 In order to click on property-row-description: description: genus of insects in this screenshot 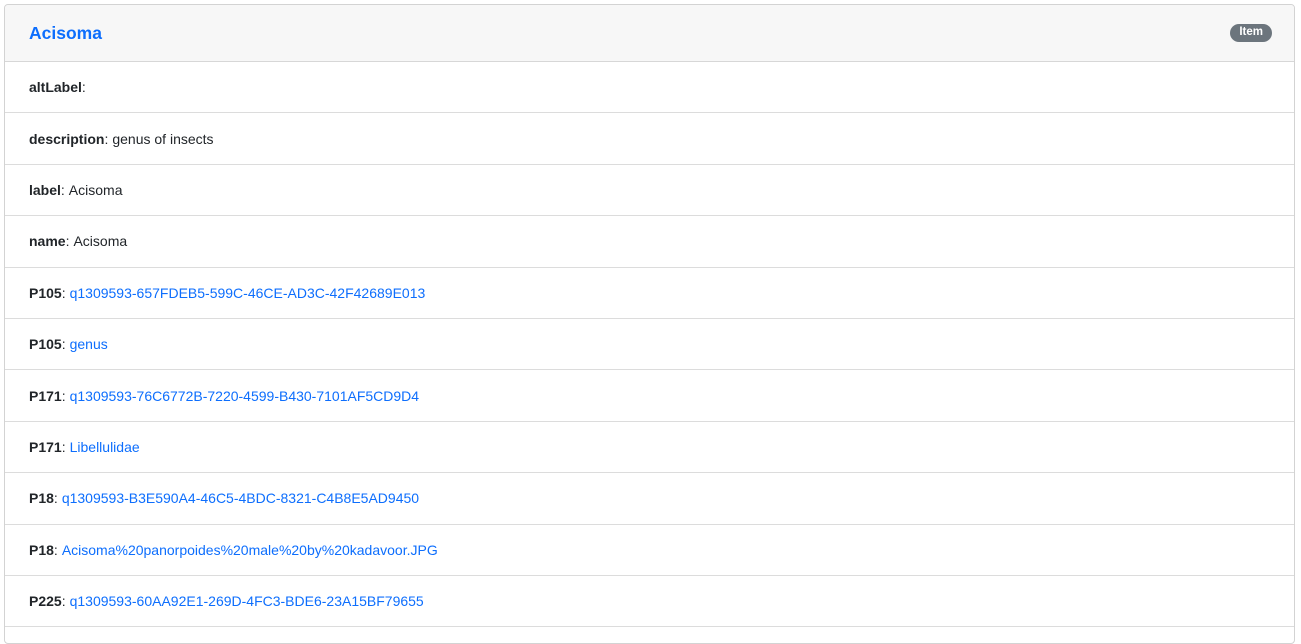, I will do `click(649, 139)`.